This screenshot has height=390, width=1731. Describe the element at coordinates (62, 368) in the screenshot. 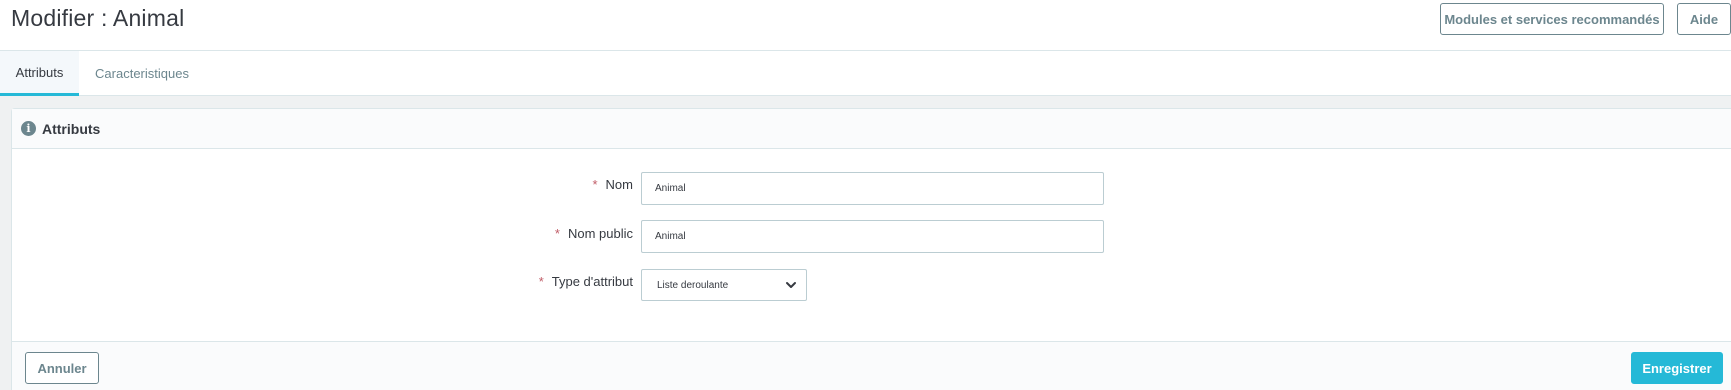

I see `cancel-button: Annuler` at that location.